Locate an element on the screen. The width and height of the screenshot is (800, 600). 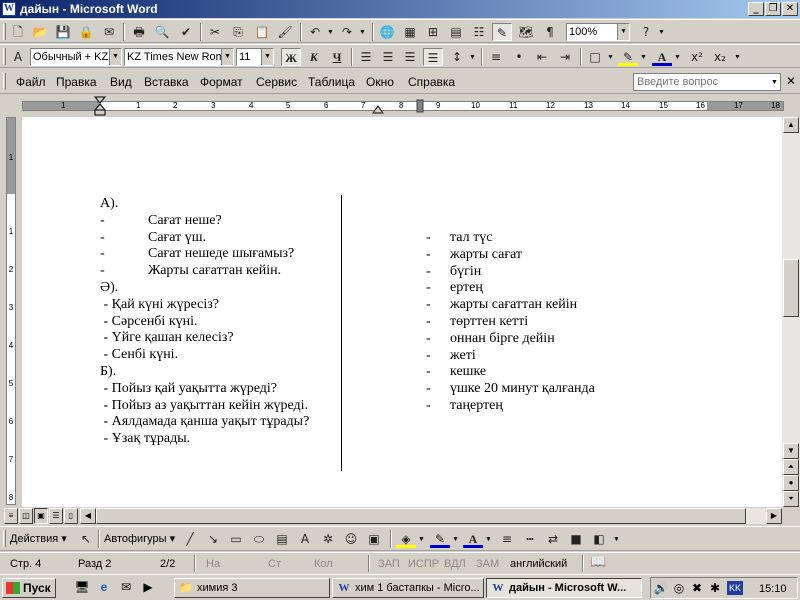
draw-actions-menu: Действия ▾ is located at coordinates (38, 539).